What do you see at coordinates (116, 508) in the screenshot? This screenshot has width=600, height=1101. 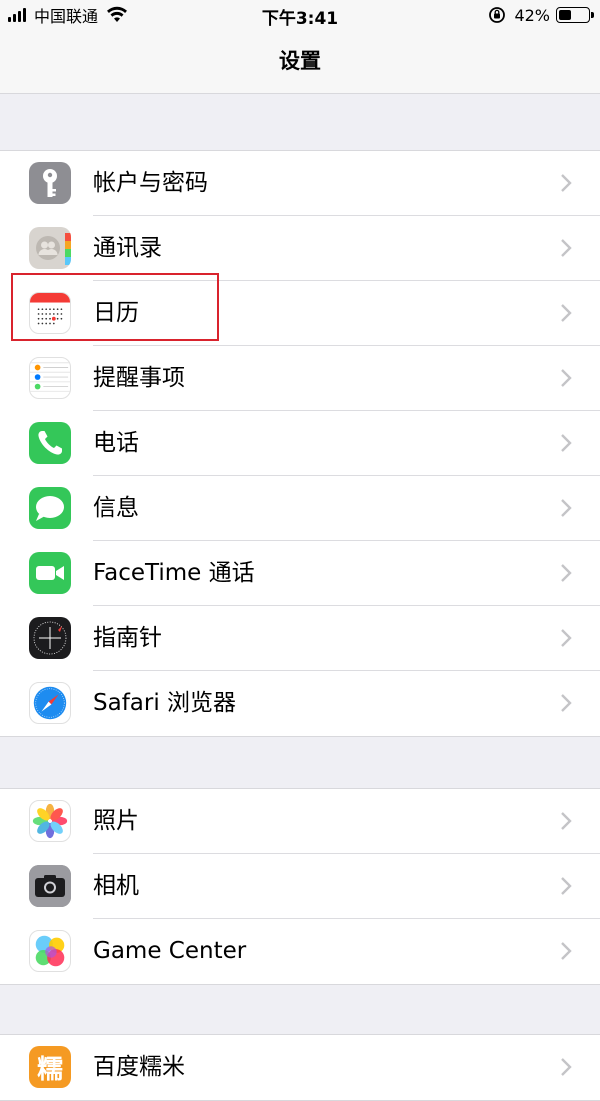 I see `row-label: 信息` at bounding box center [116, 508].